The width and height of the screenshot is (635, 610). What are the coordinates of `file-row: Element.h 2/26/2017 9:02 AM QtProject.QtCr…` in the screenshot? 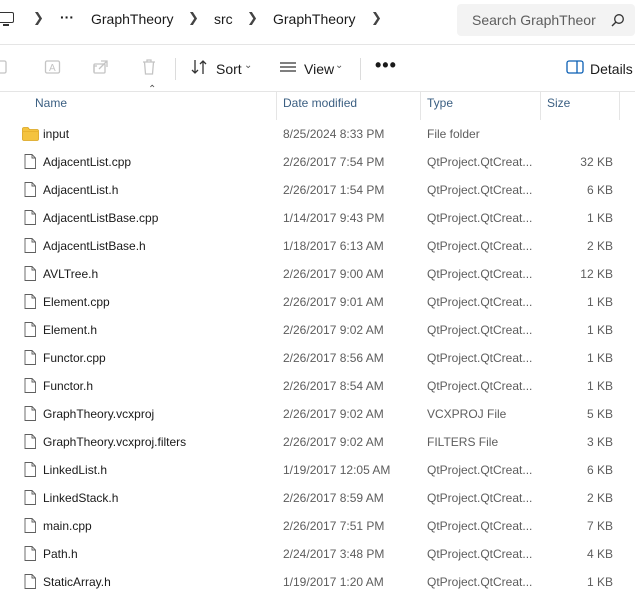 It's located at (317, 330).